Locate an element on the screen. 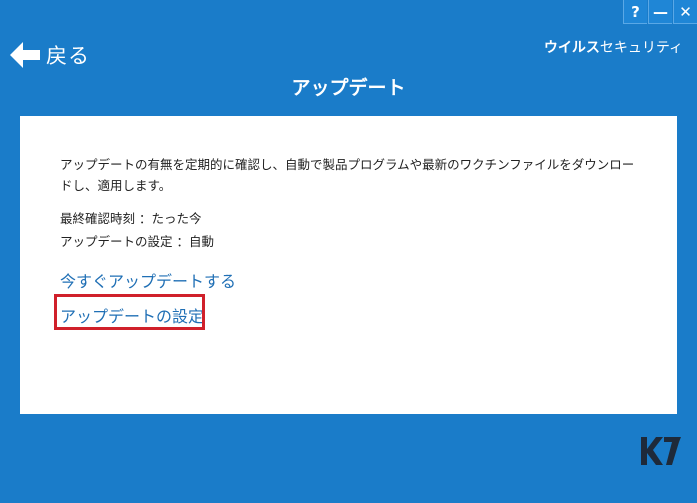 The width and height of the screenshot is (697, 503). update-setting-status: アップデートの設定 ：自動 is located at coordinates (137, 241).